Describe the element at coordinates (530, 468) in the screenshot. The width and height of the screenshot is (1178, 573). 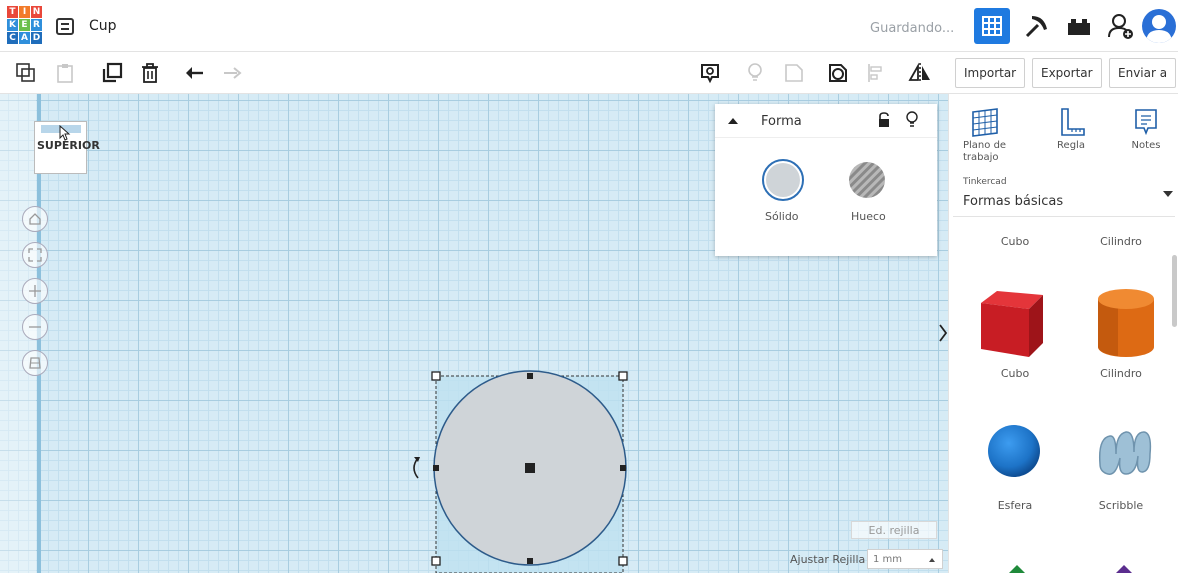
I see `center-handle` at that location.